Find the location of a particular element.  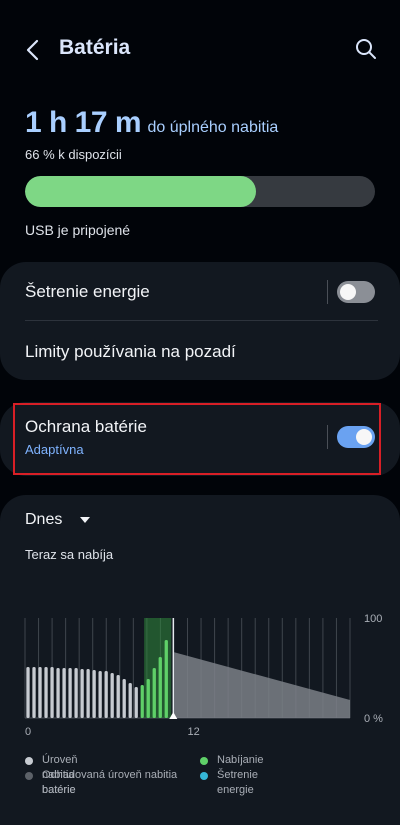

available-percent: 66 % k dispozícii is located at coordinates (73, 154).